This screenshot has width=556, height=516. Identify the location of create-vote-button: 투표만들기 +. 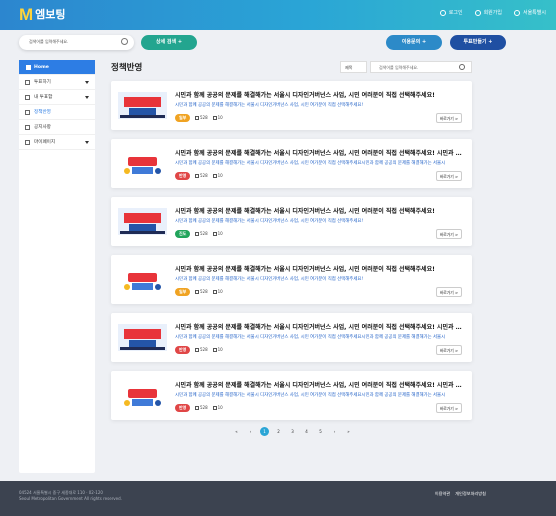
(478, 42).